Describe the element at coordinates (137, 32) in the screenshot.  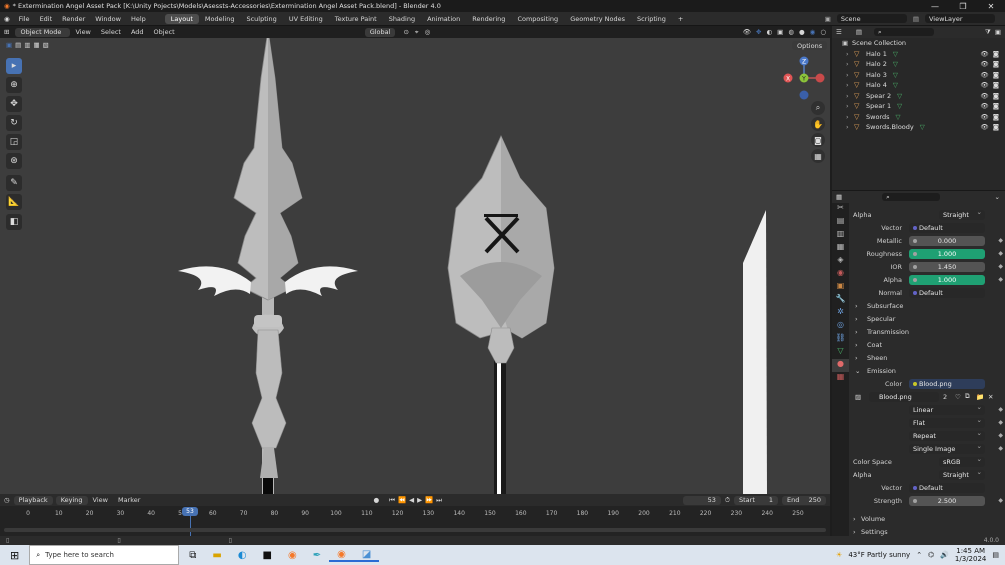
I see `viewport-menu-add: Add` at that location.